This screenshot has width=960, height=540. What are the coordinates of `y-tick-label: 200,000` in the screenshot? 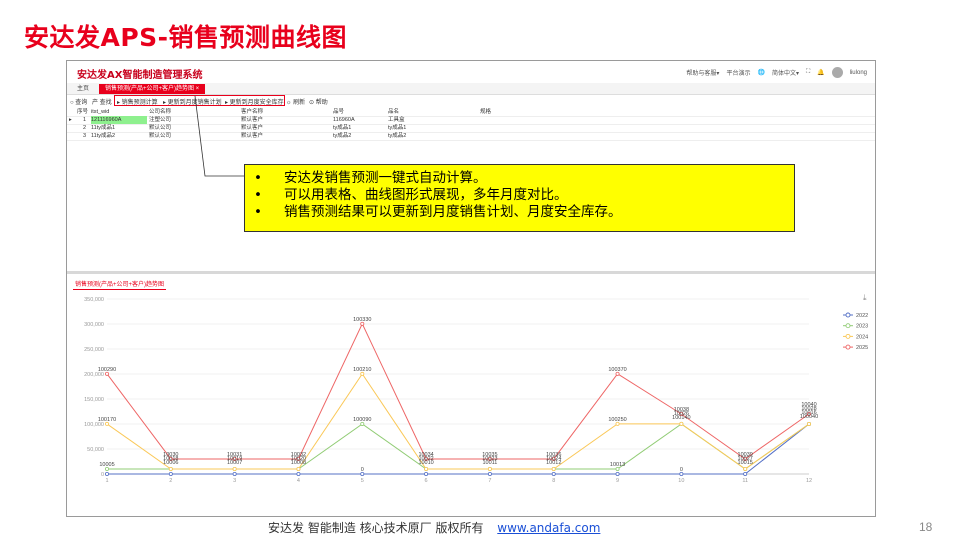 It's located at (94, 375).